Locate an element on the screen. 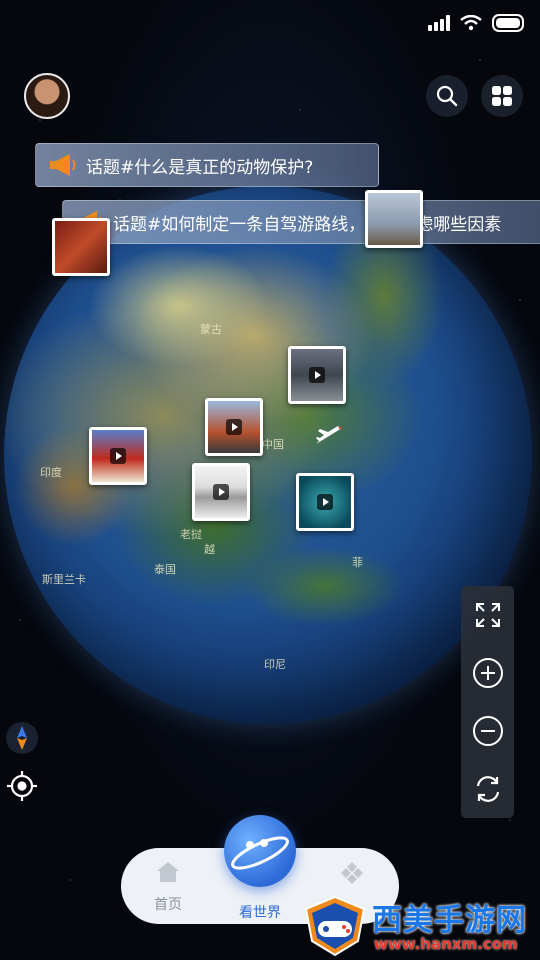 The height and width of the screenshot is (960, 540). gamepad-logo-icon is located at coordinates (335, 926).